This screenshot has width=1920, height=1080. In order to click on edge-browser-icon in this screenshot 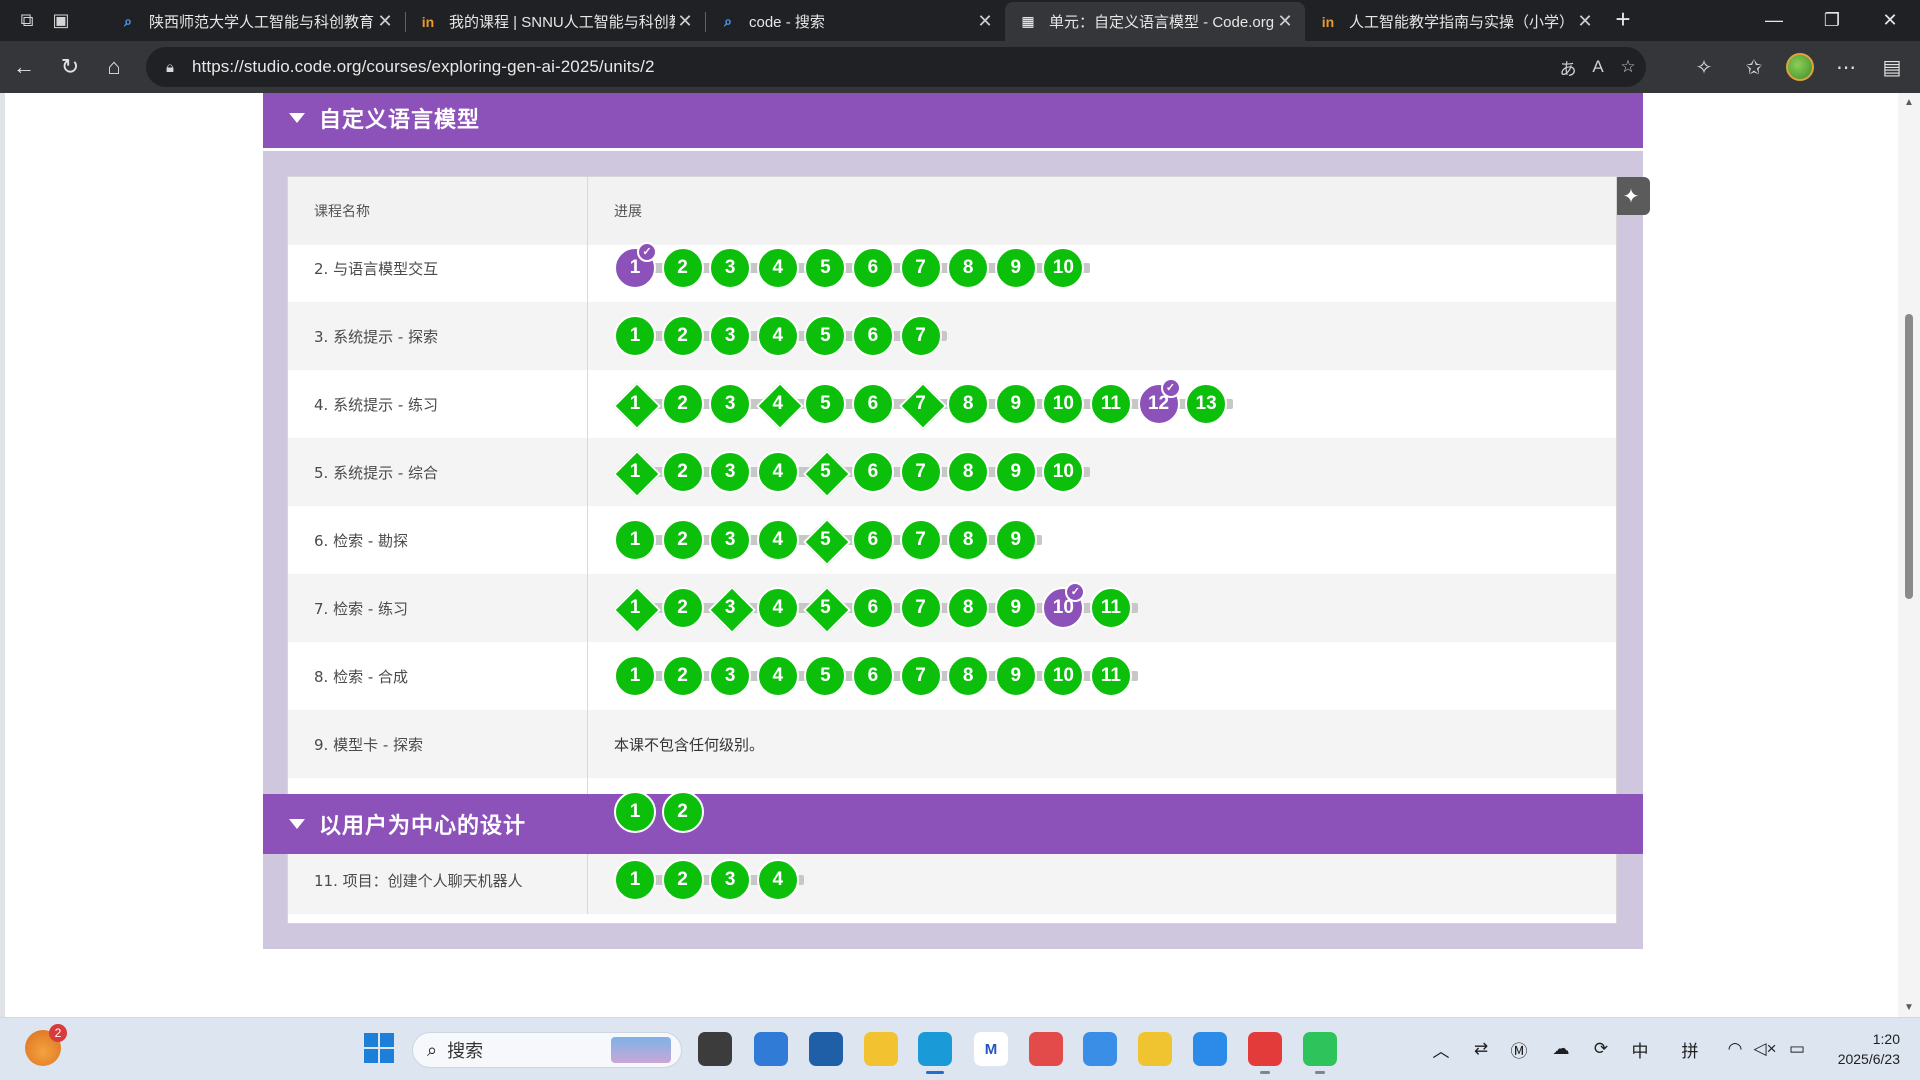, I will do `click(935, 1053)`.